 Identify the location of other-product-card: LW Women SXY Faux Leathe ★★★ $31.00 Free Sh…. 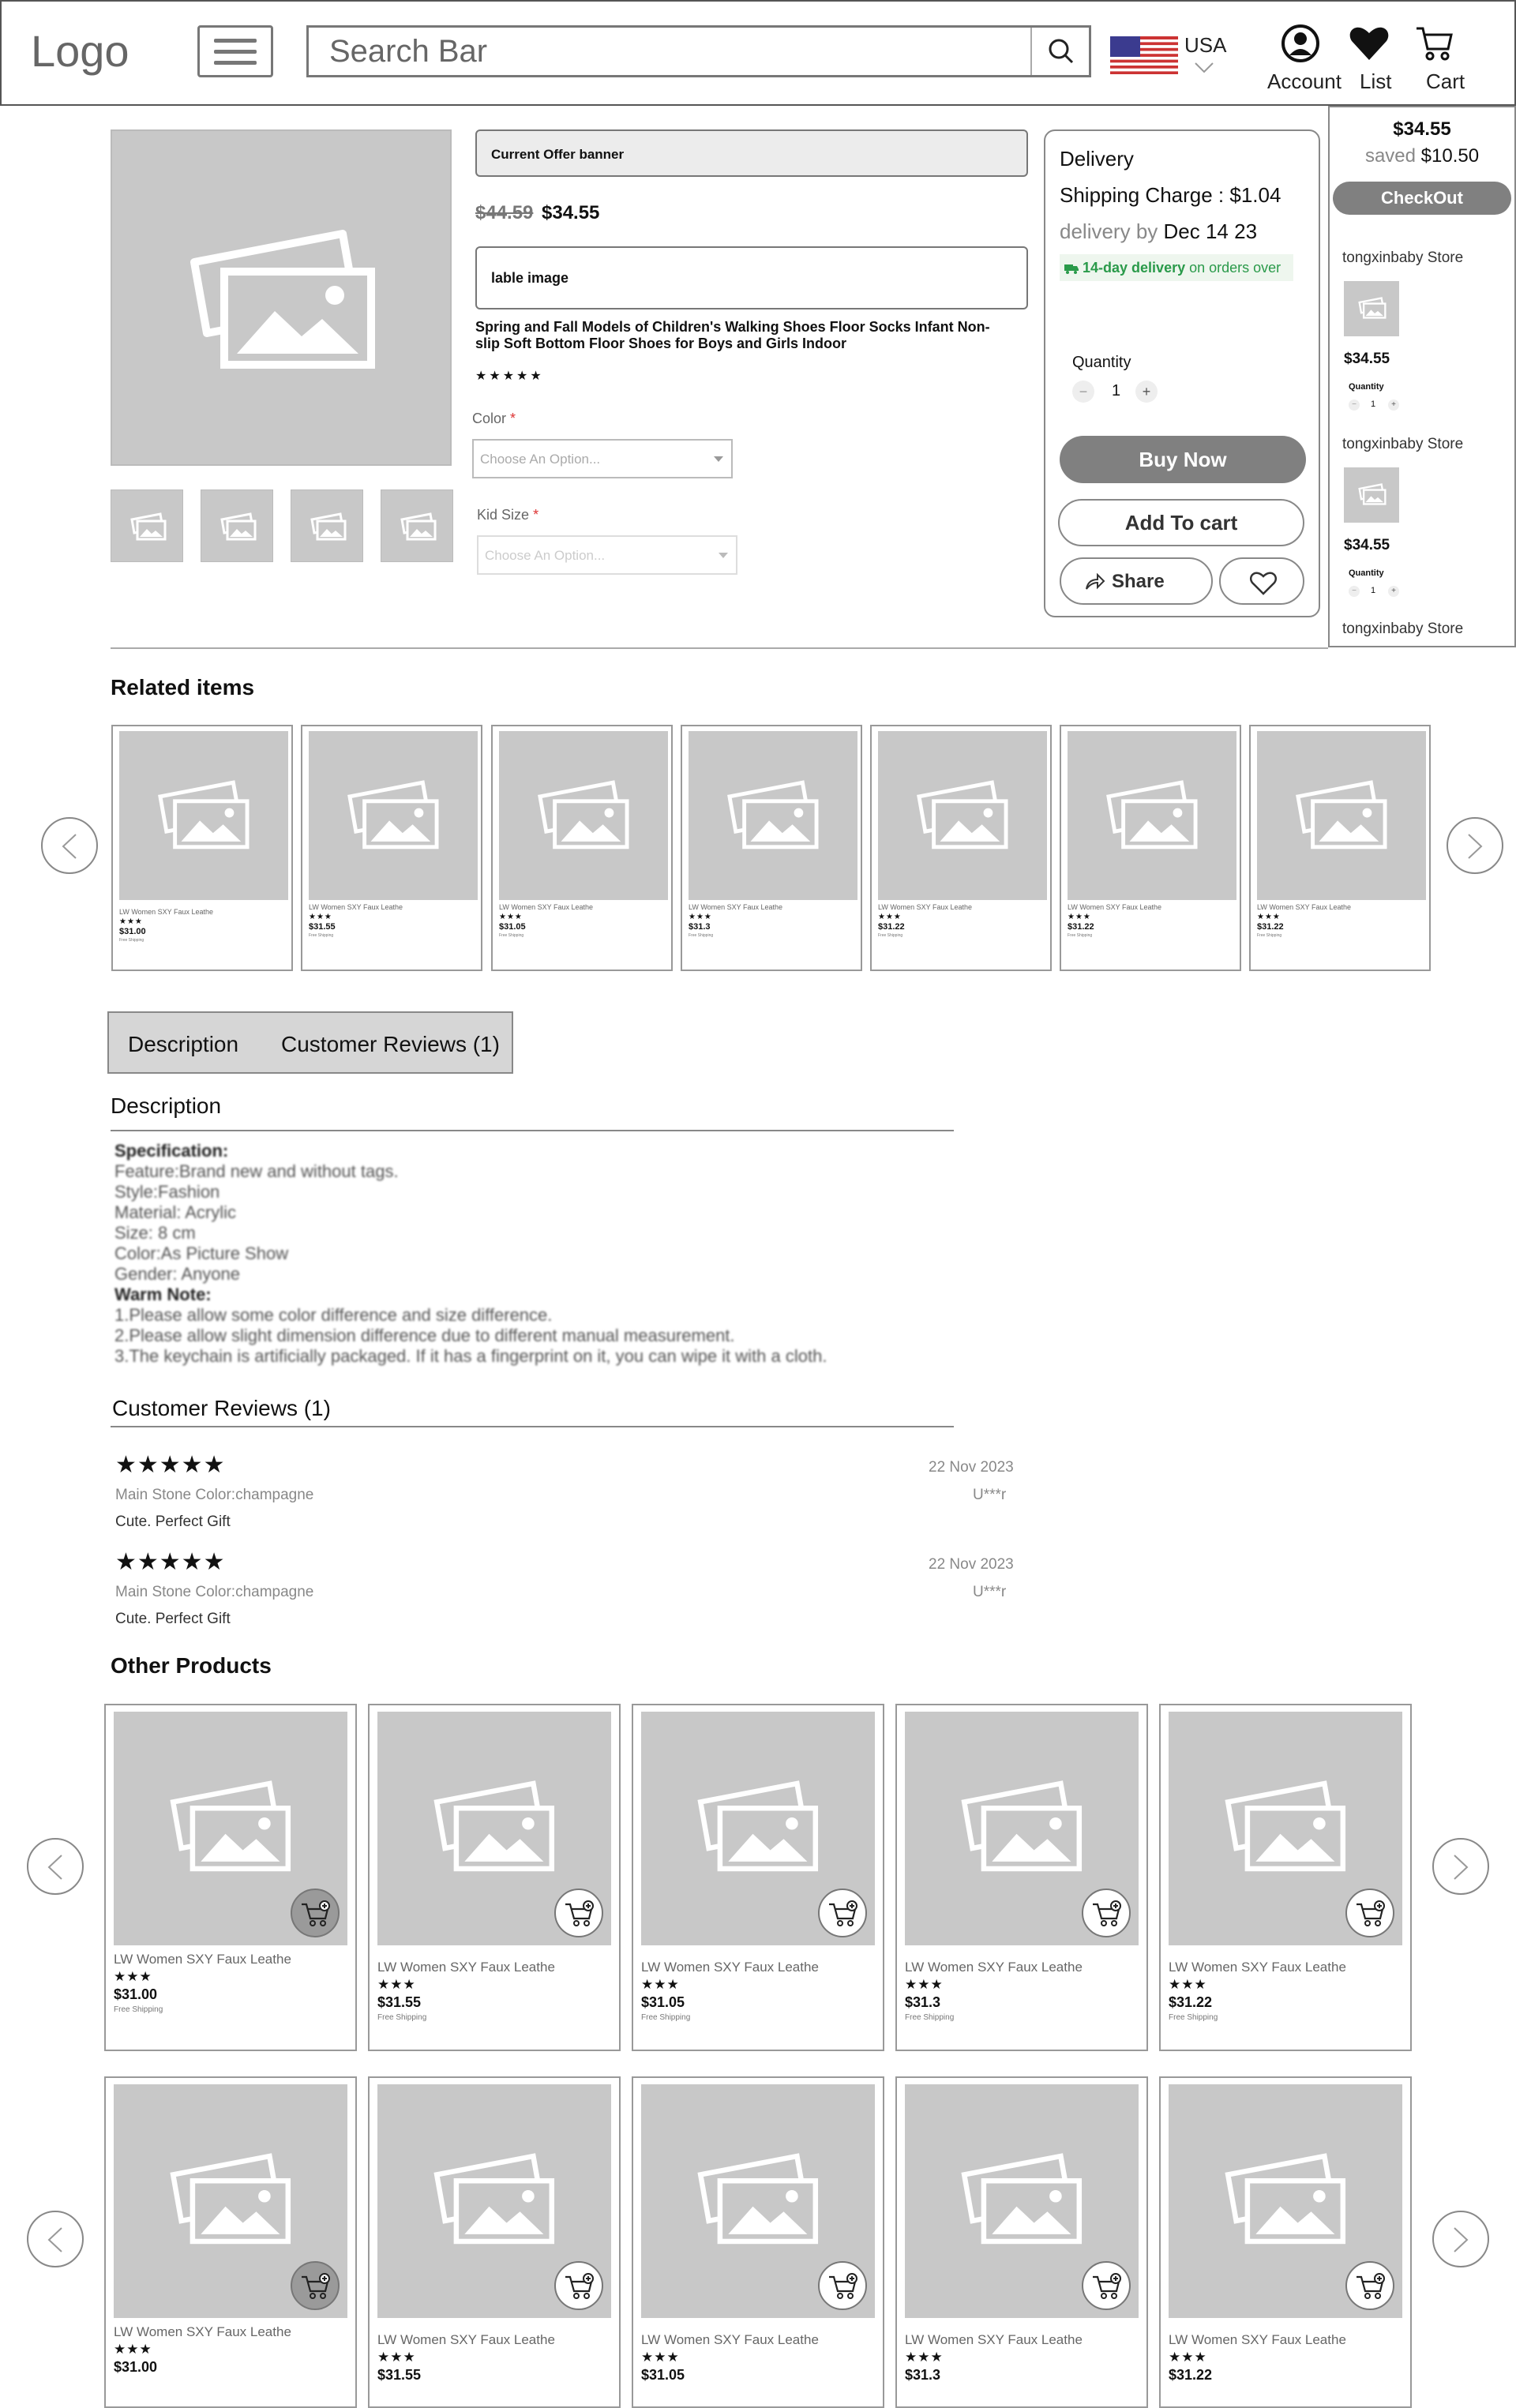
(230, 1877).